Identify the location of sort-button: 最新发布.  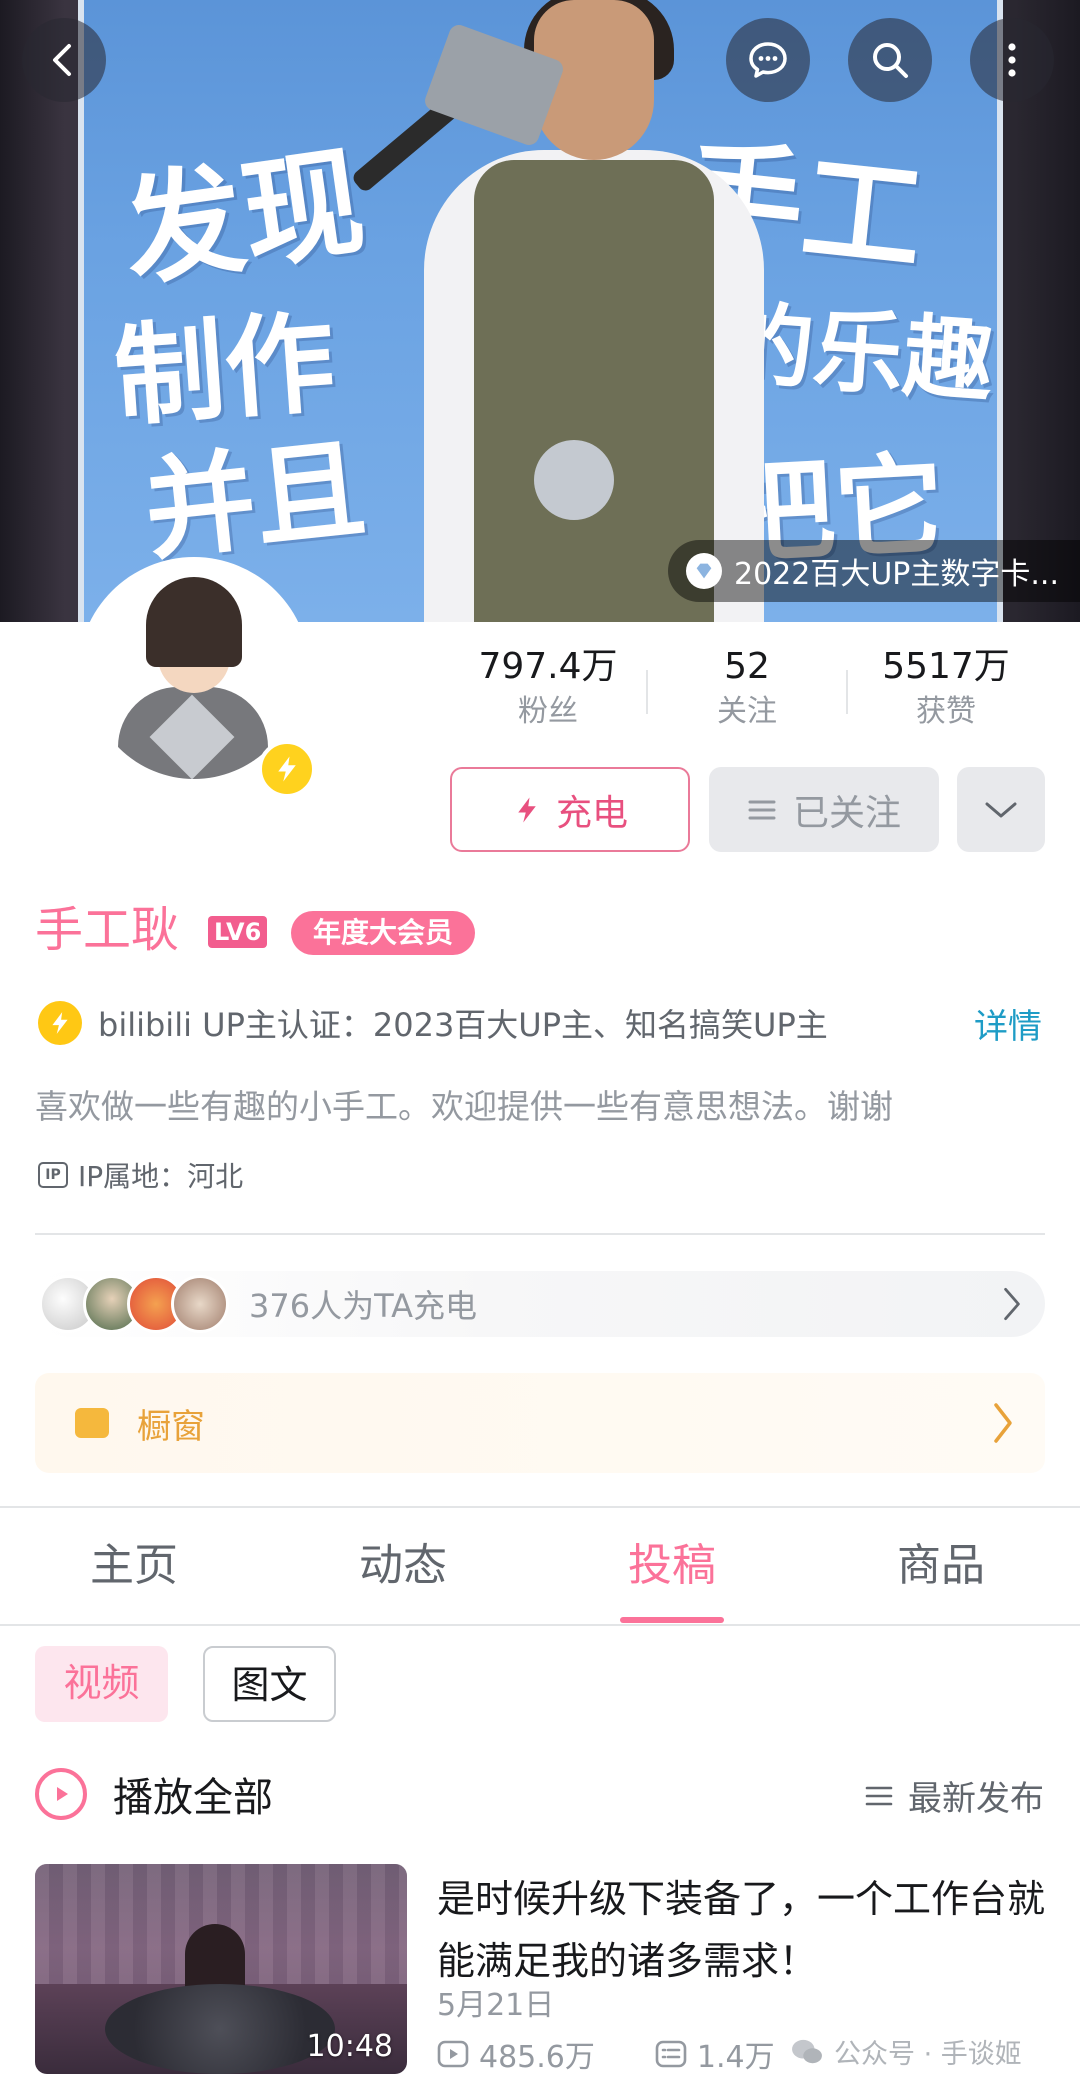
(954, 1795).